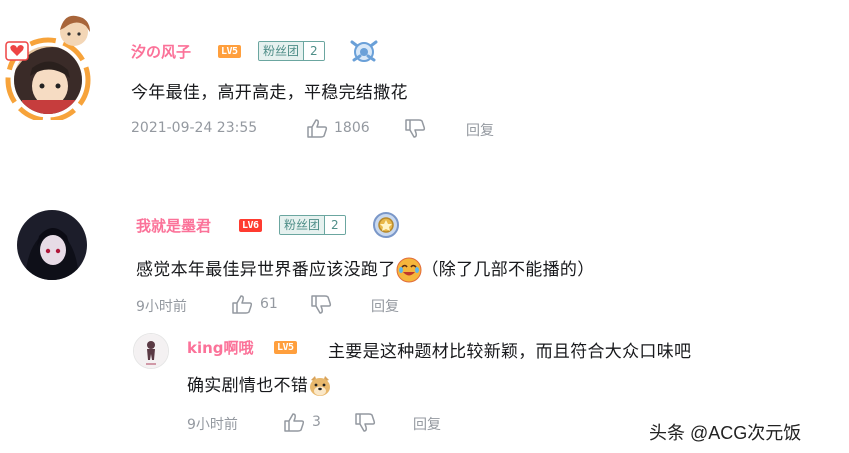 This screenshot has height=453, width=849. Describe the element at coordinates (510, 352) in the screenshot. I see `reply-content-line1: 主要是这种题材比较新颖，而且符合大众口味吧` at that location.